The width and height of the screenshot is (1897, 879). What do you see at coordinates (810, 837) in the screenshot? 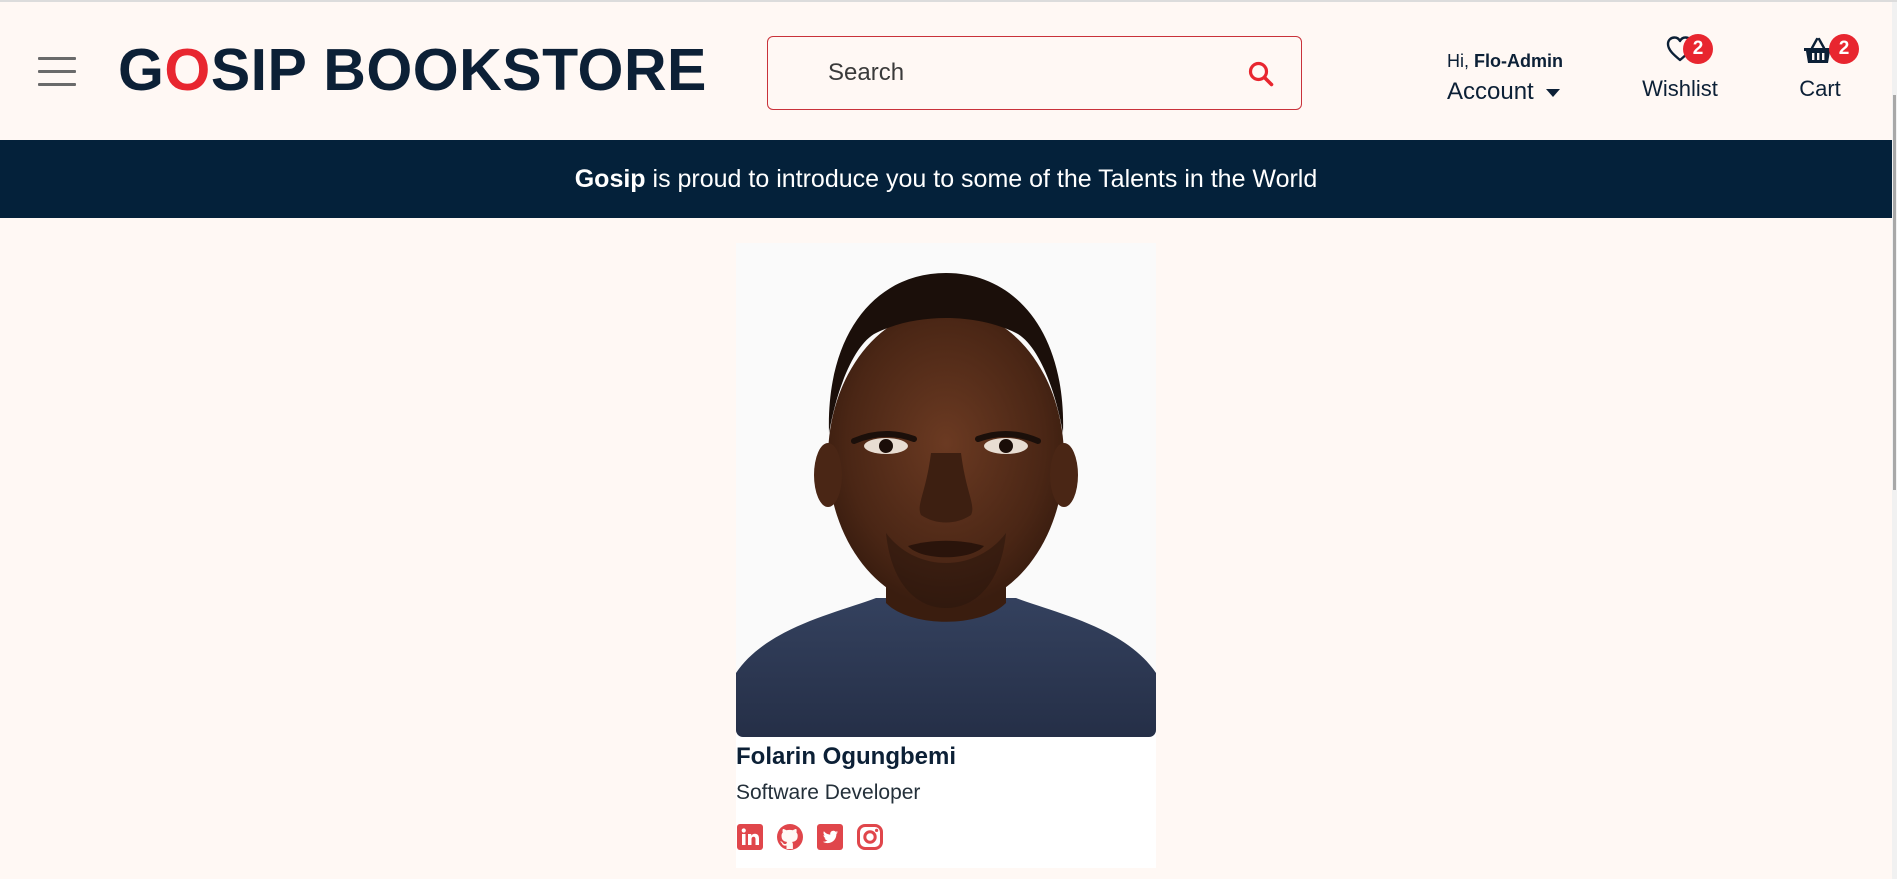
I see `social-links` at bounding box center [810, 837].